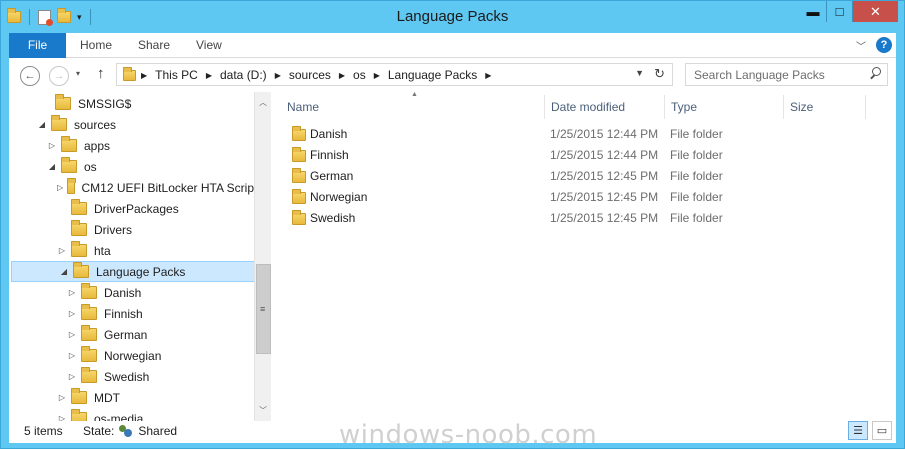 The width and height of the screenshot is (905, 450). What do you see at coordinates (123, 313) in the screenshot?
I see `tree-item-label: Finnish` at bounding box center [123, 313].